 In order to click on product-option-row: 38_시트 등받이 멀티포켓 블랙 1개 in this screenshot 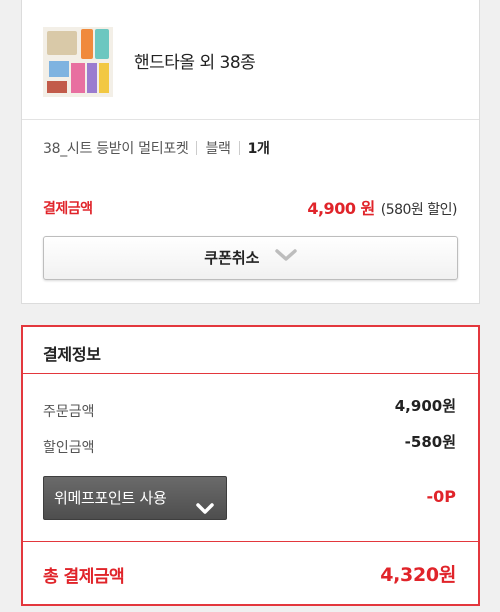, I will do `click(156, 148)`.